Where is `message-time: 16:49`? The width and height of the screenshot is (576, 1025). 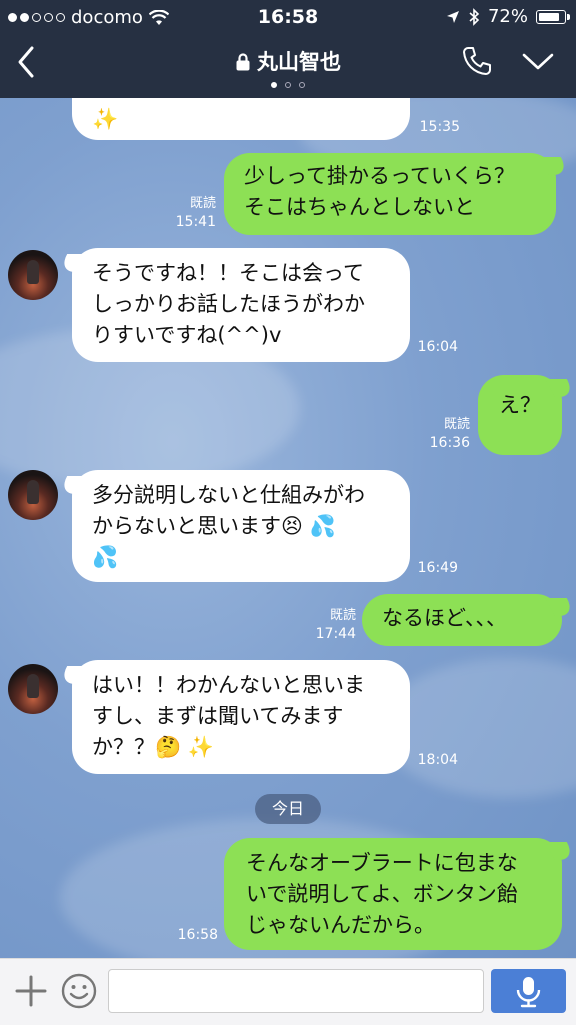
message-time: 16:49 is located at coordinates (437, 568).